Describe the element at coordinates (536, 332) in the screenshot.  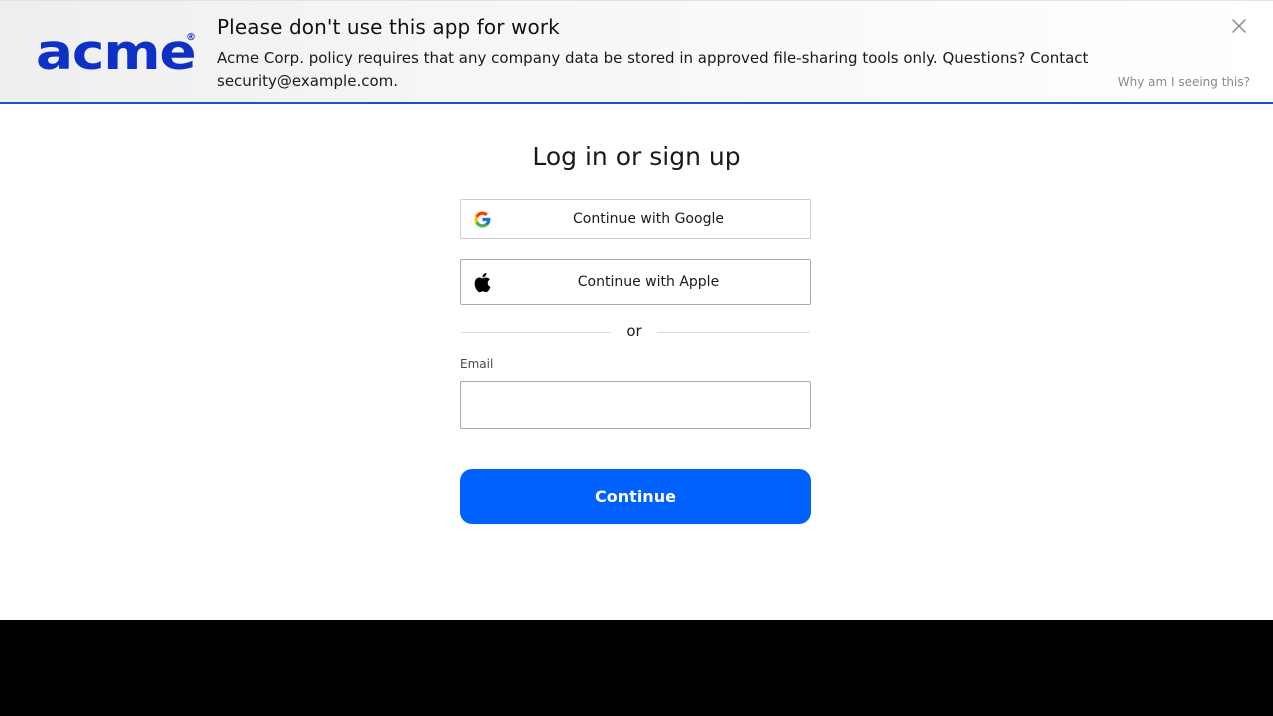
I see `divider-line-left` at that location.